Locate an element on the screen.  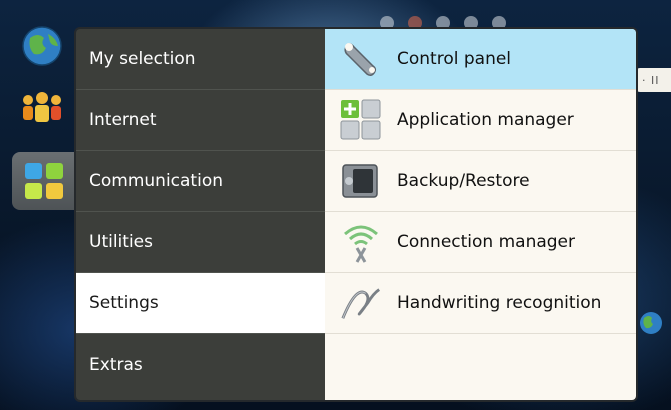
category-my-selection: My selection is located at coordinates (200, 59).